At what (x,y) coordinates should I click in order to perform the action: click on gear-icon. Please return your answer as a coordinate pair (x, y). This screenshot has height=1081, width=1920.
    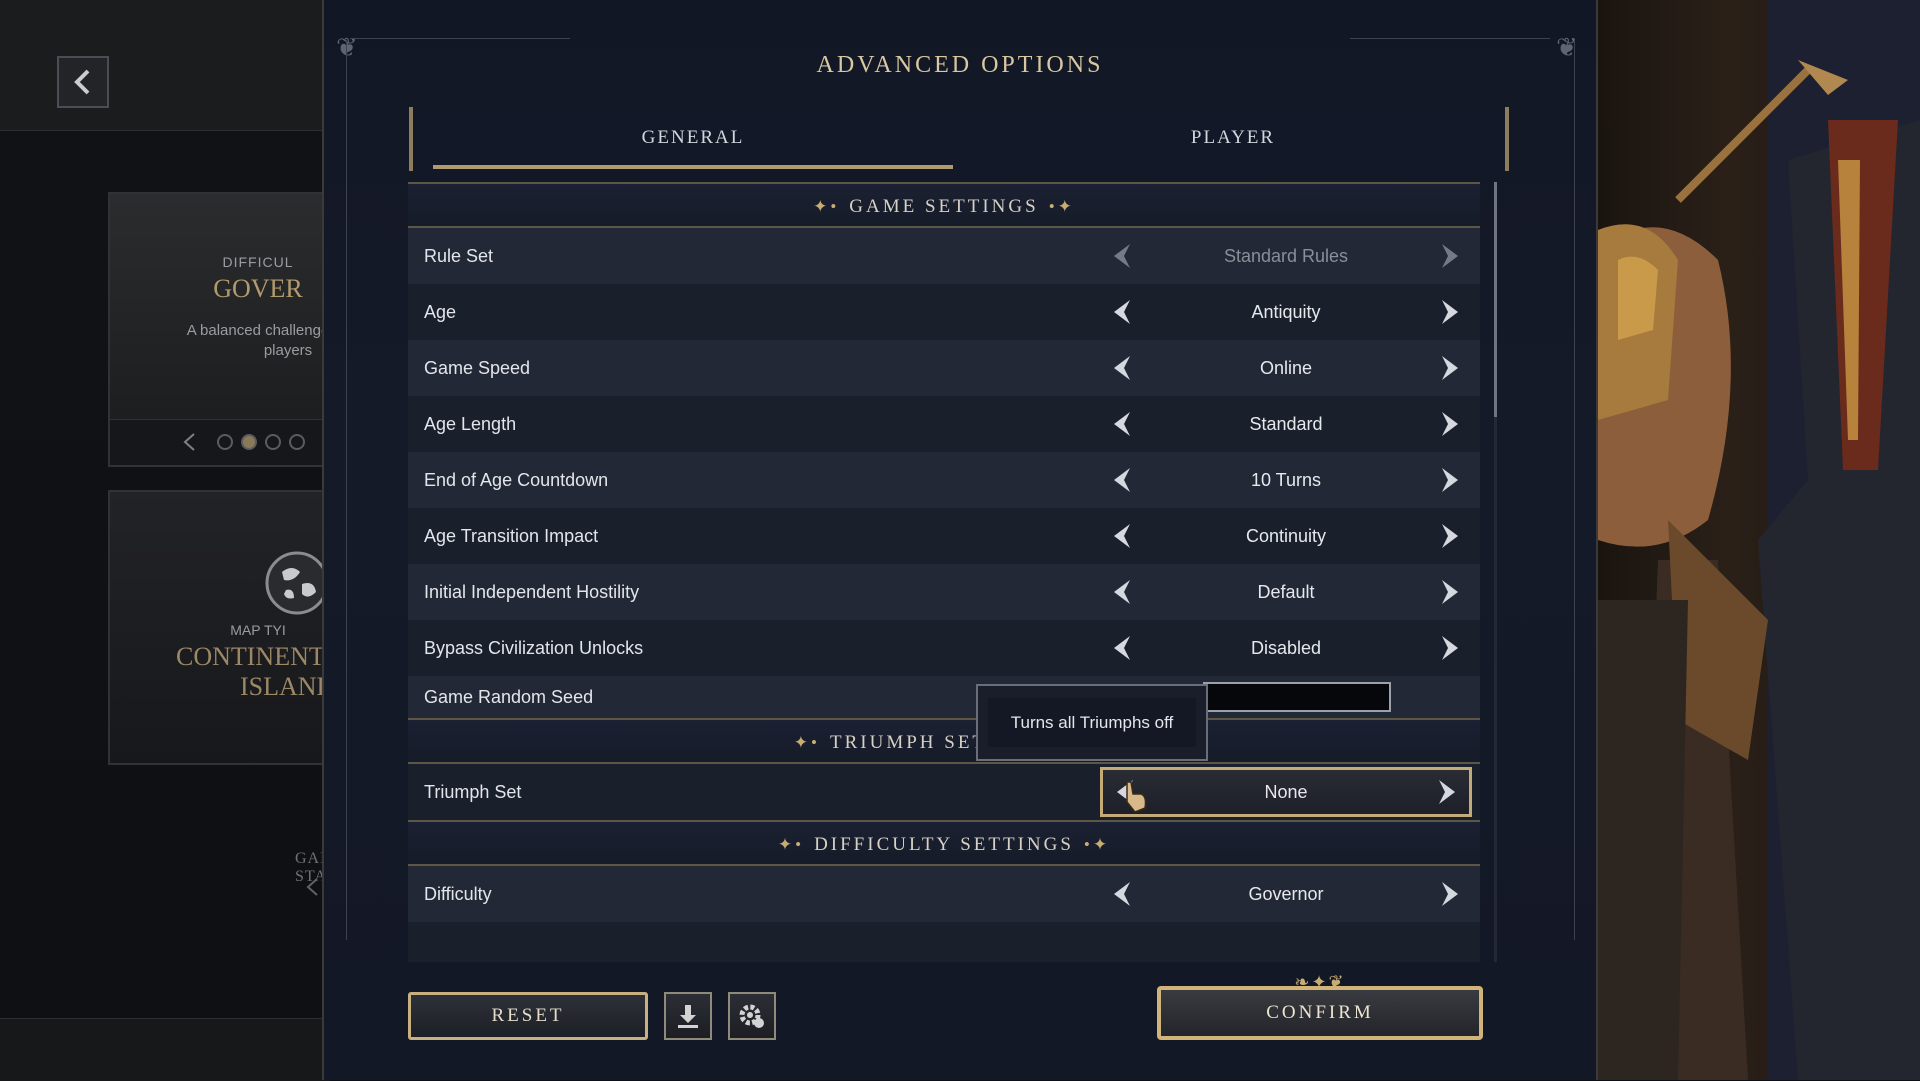
    Looking at the image, I should click on (751, 1016).